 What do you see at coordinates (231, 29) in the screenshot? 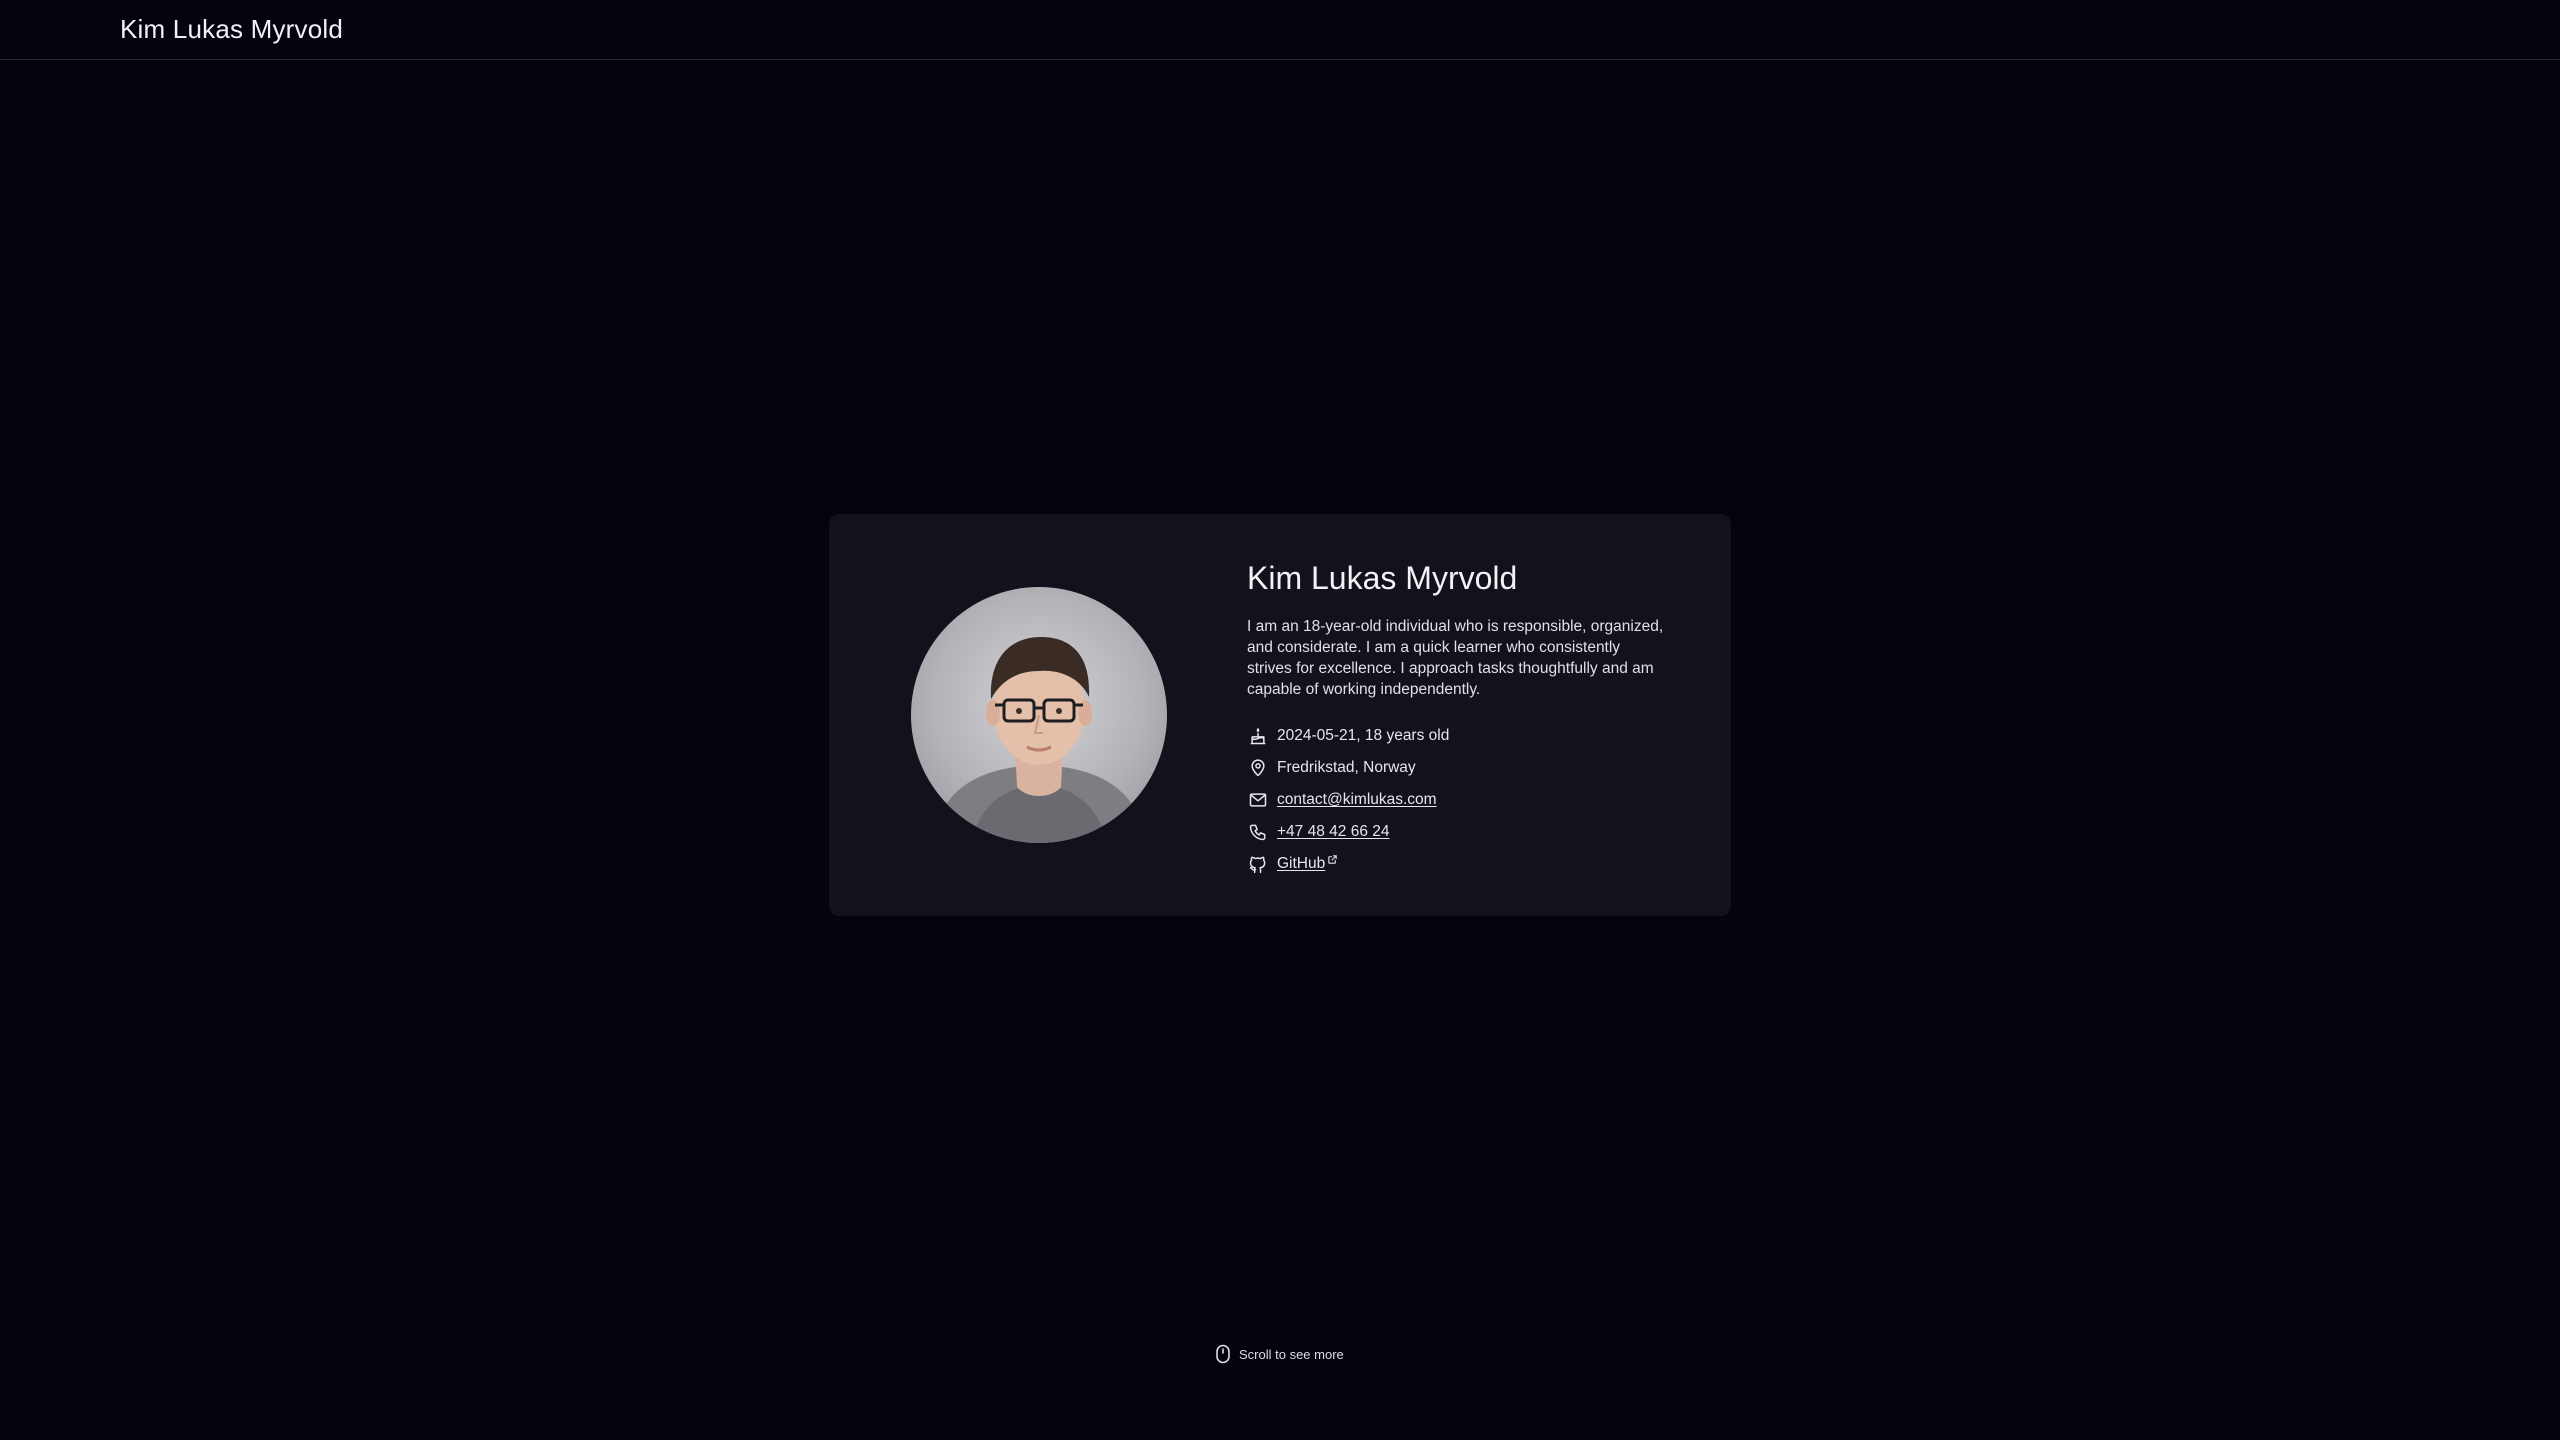
I see `site-title: Kim Lukas Myrvold` at bounding box center [231, 29].